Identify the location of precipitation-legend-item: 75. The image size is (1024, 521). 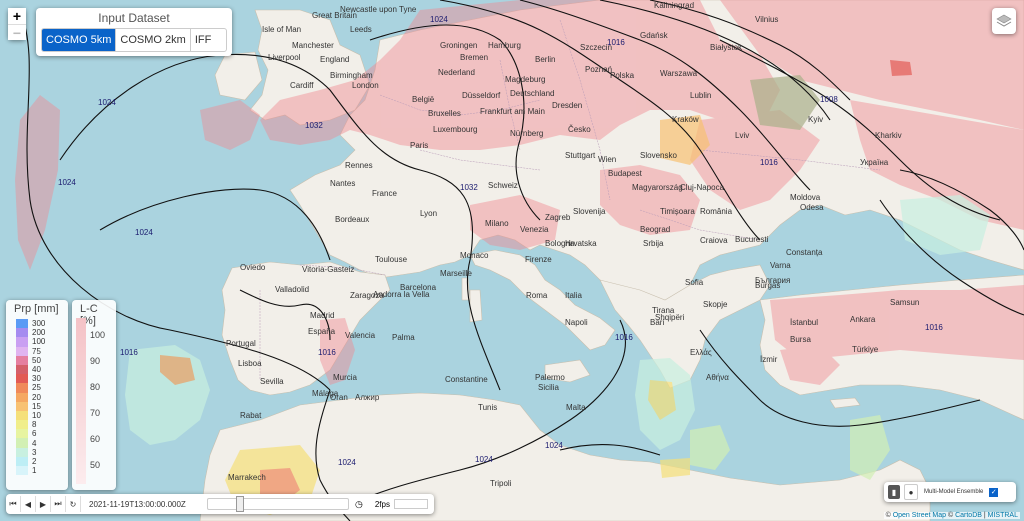
(42, 351).